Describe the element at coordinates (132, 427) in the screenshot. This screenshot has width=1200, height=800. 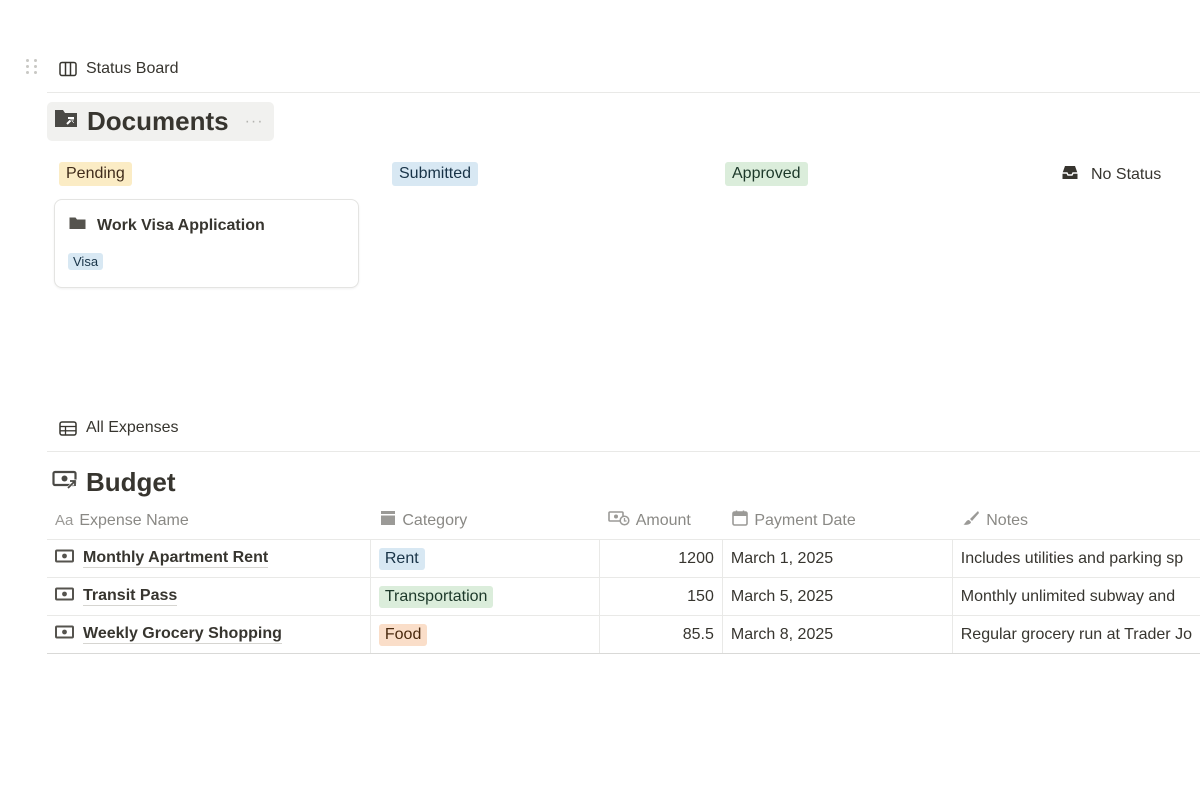
I see `view-tab-label: All Expenses` at that location.